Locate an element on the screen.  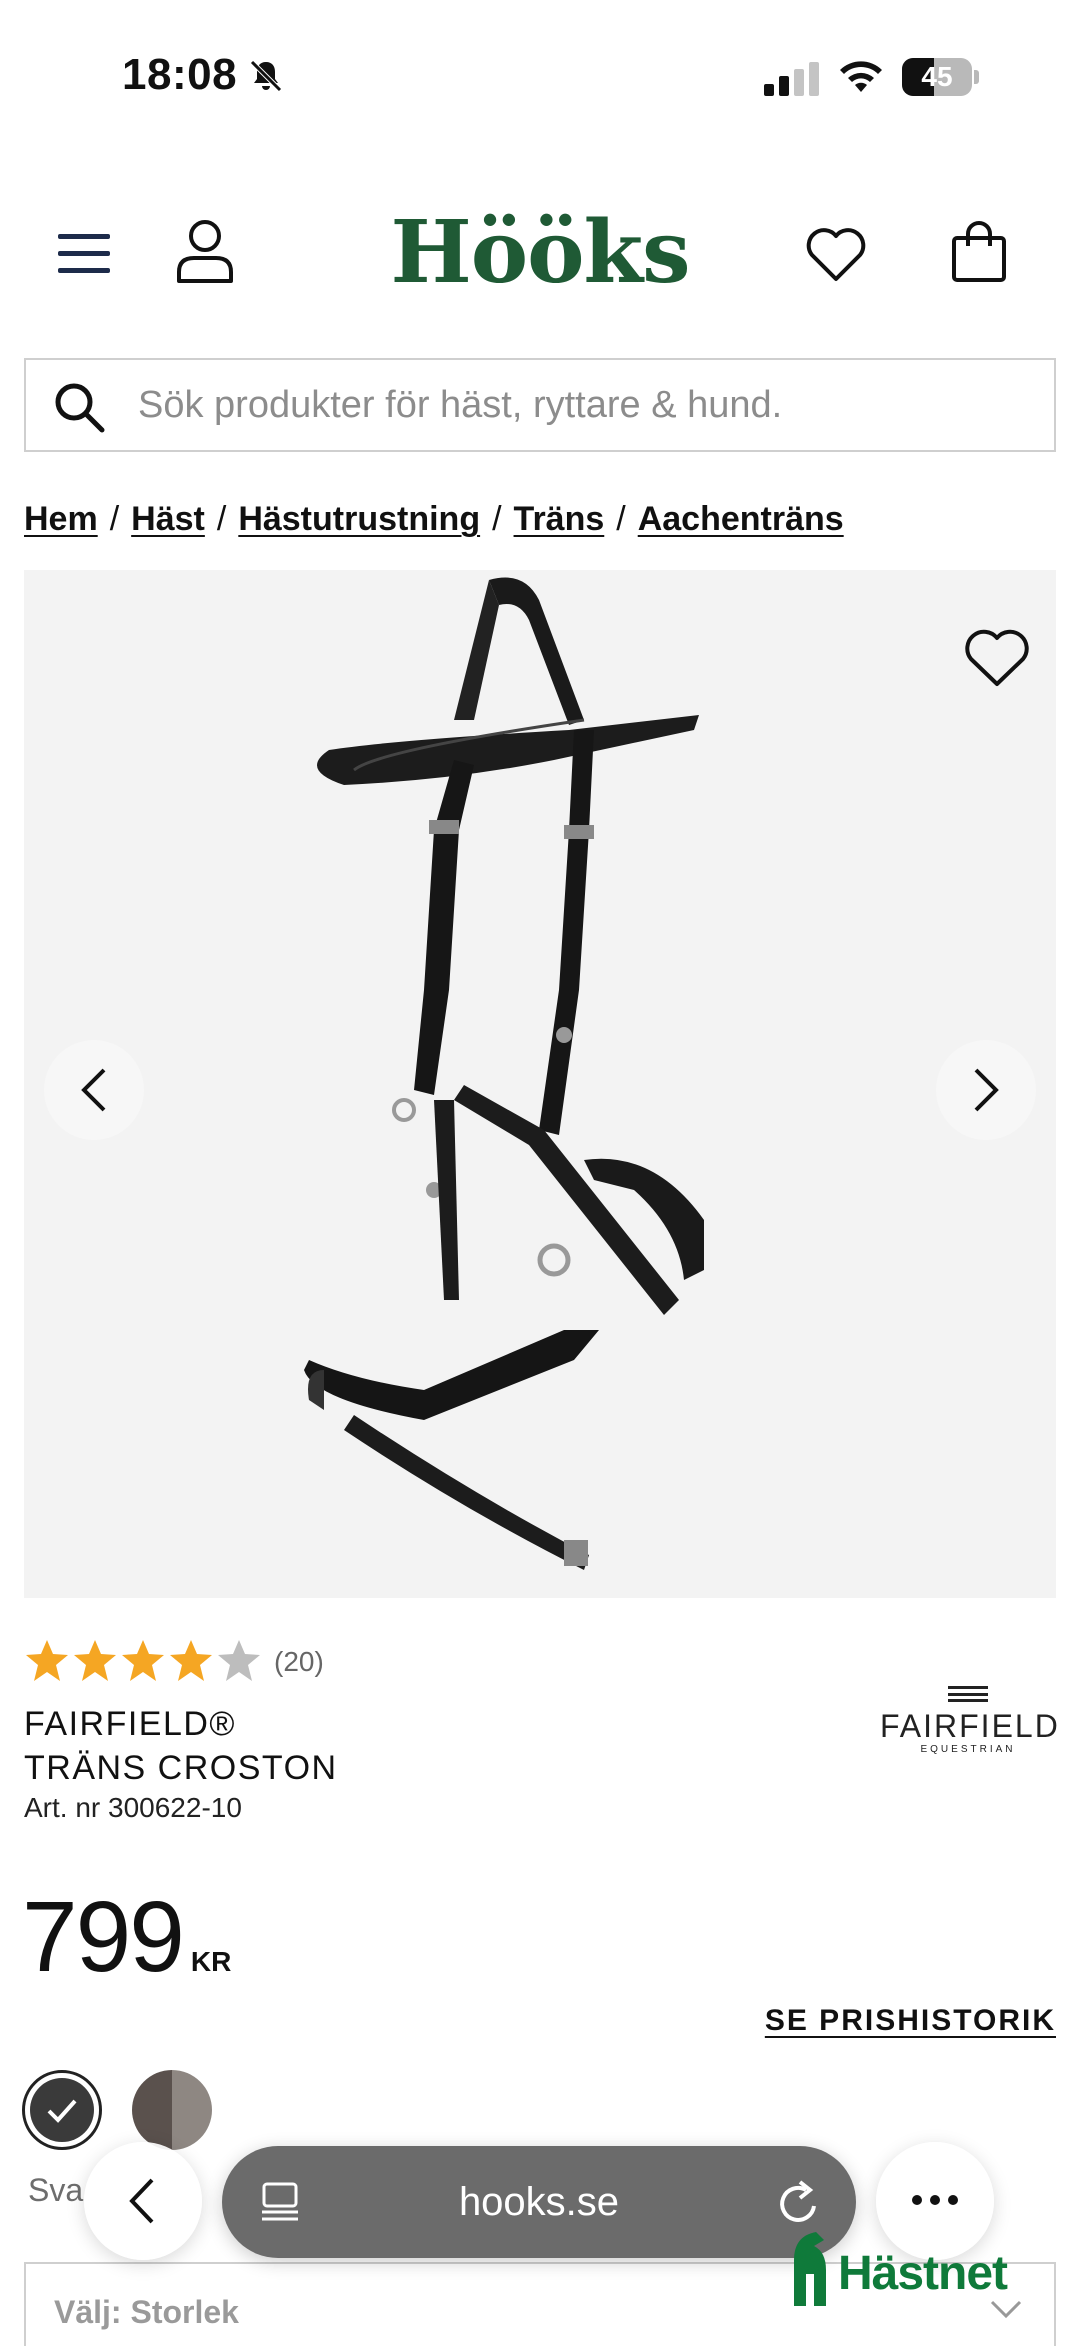
checkmark-icon is located at coordinates (62, 2111).